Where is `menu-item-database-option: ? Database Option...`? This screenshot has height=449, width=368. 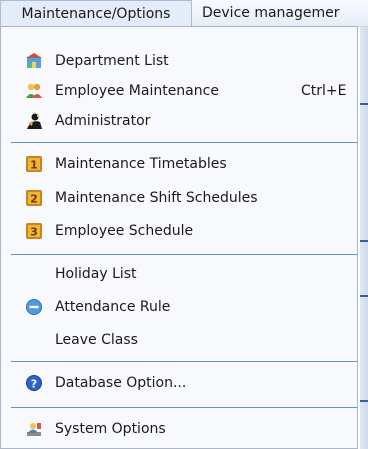 menu-item-database-option: ? Database Option... is located at coordinates (179, 383).